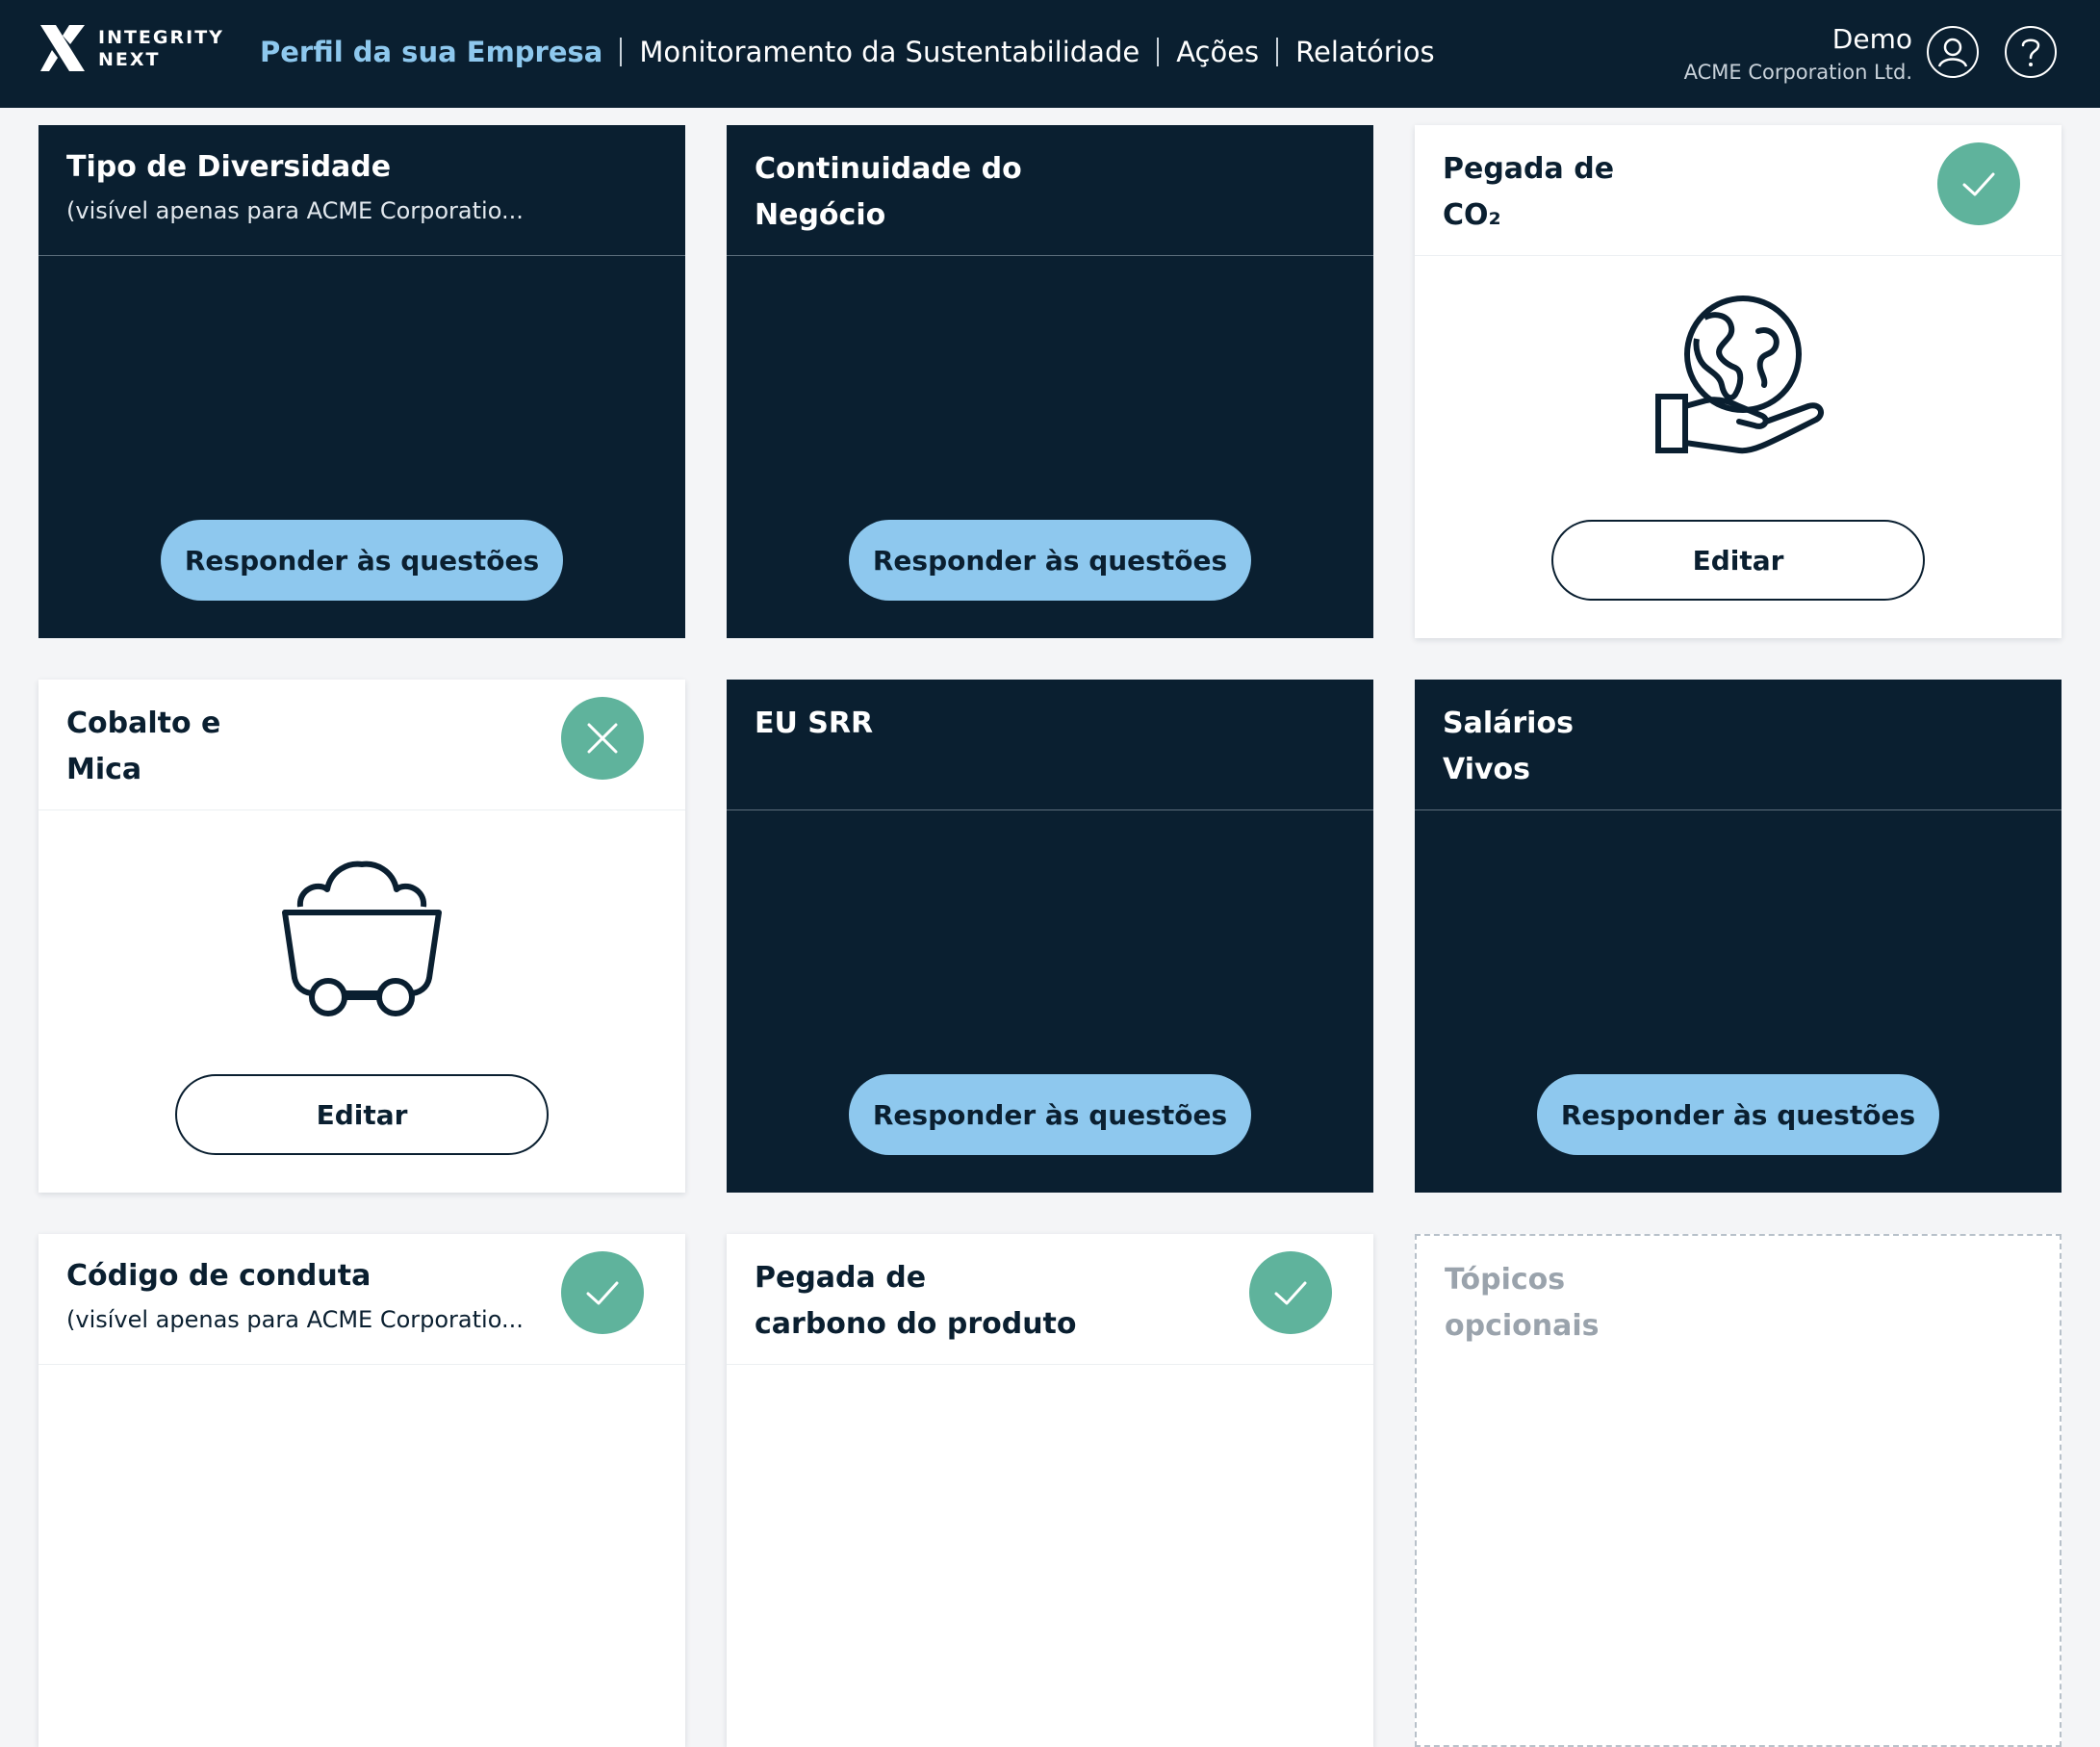 Image resolution: width=2100 pixels, height=1747 pixels. What do you see at coordinates (1364, 52) in the screenshot?
I see `nav-reports: Relatórios` at bounding box center [1364, 52].